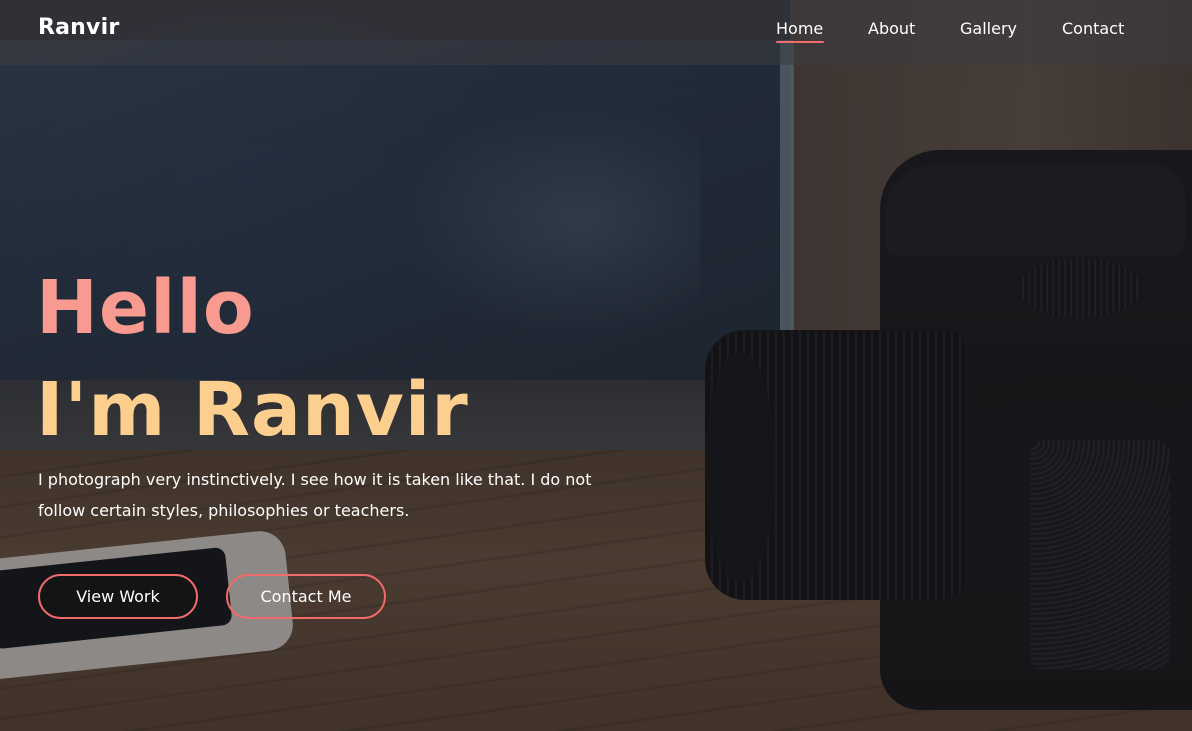  I want to click on contact-me-button: Contact Me, so click(306, 596).